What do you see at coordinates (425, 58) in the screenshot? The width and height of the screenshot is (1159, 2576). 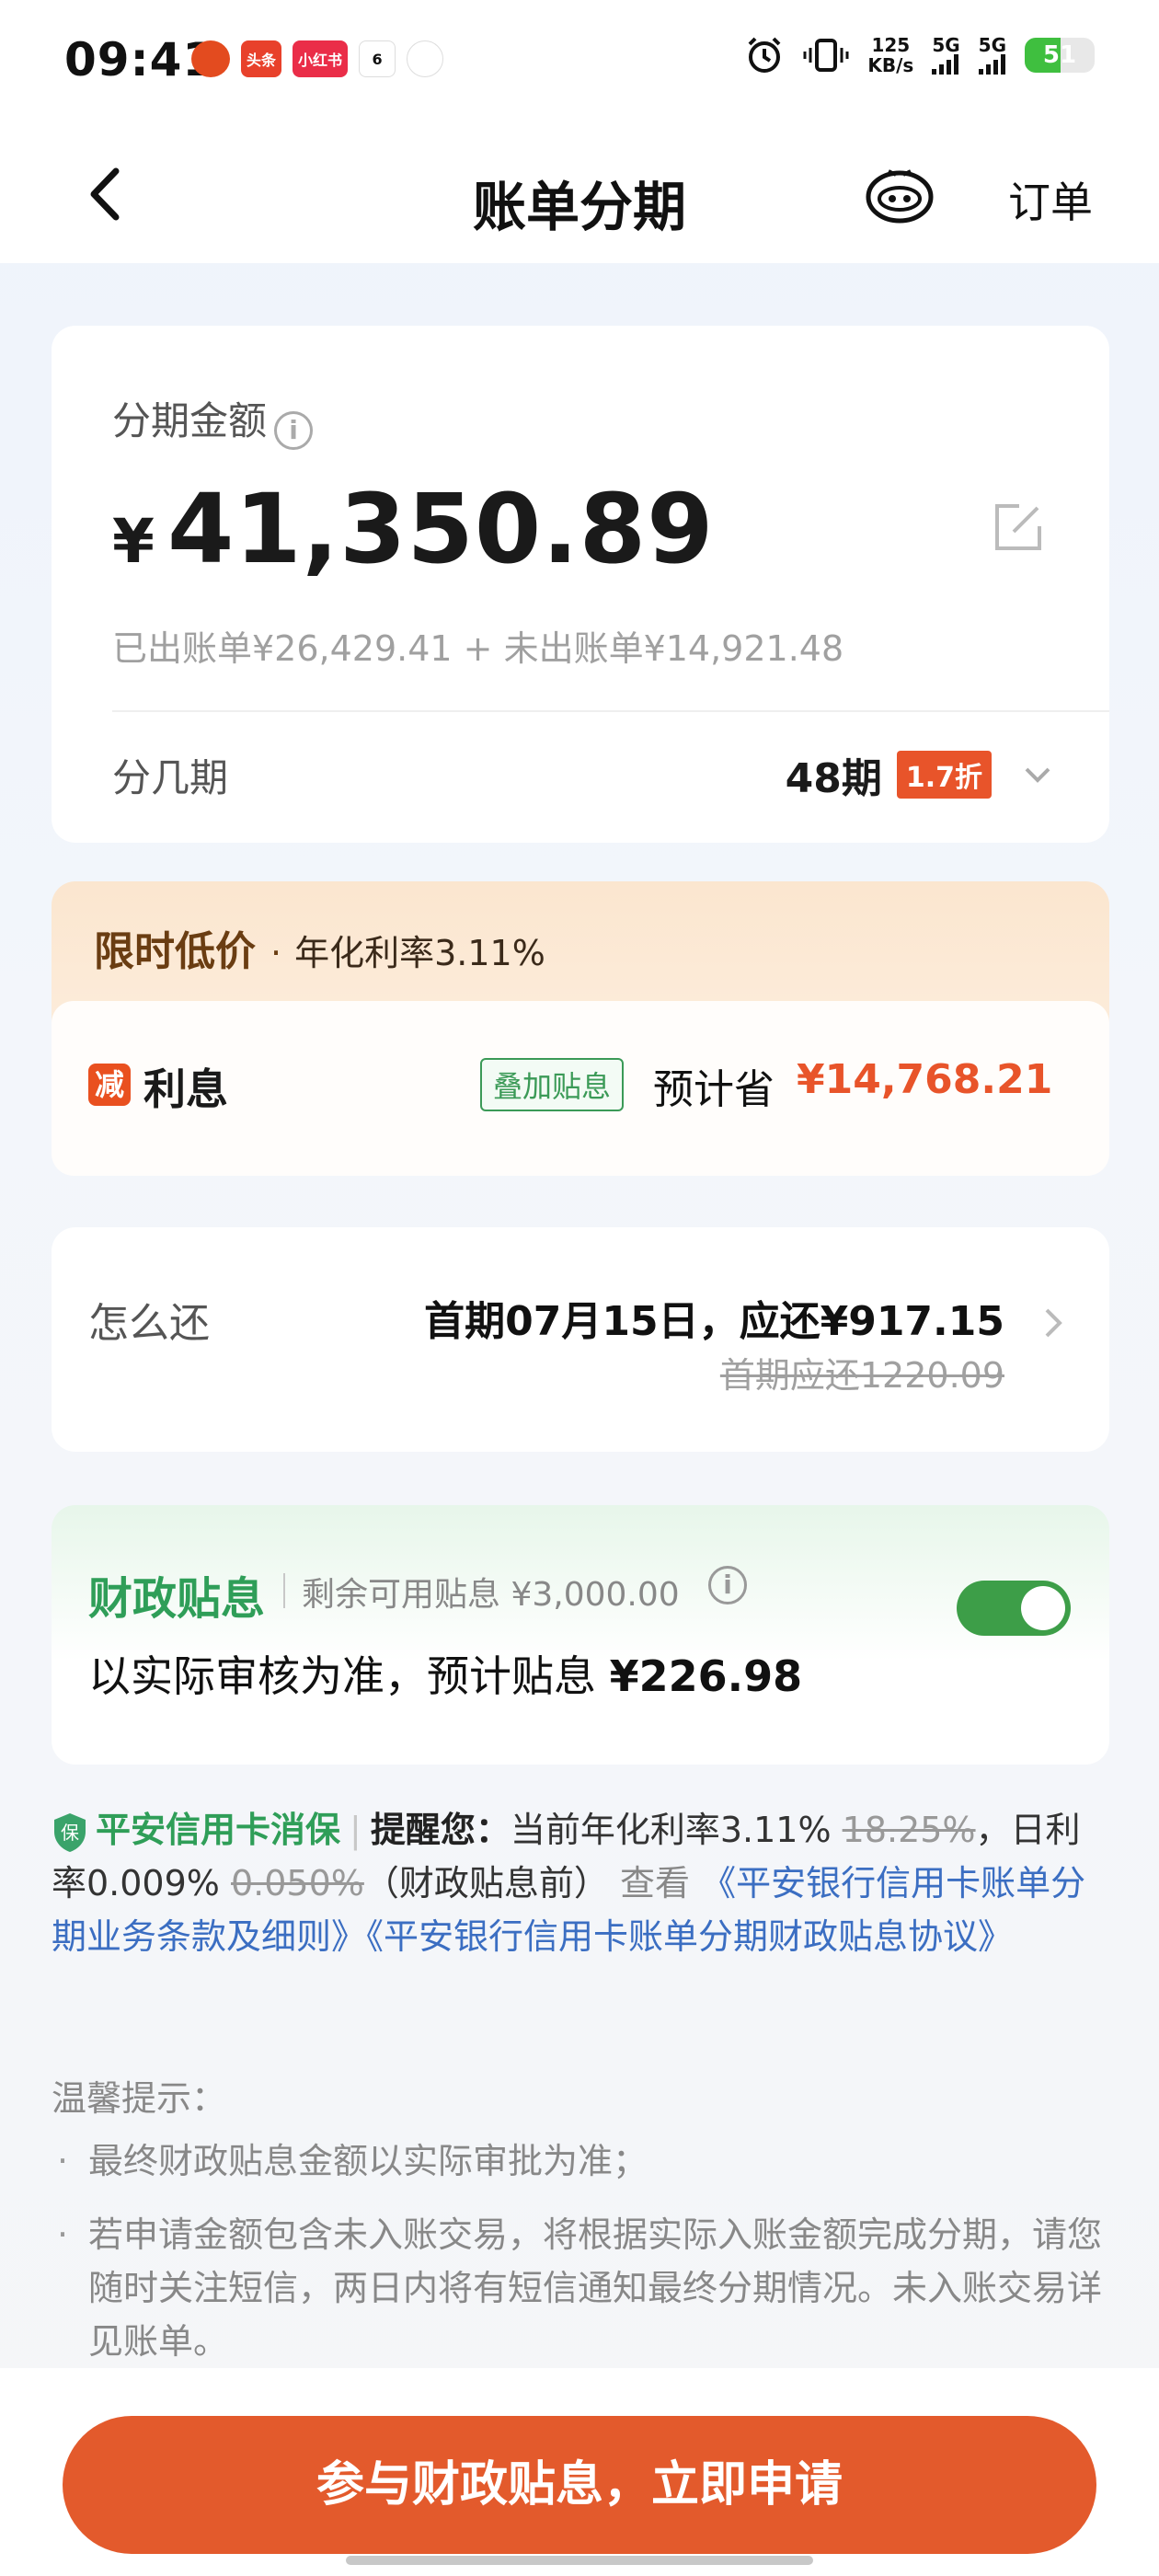 I see `dot-app-icon` at bounding box center [425, 58].